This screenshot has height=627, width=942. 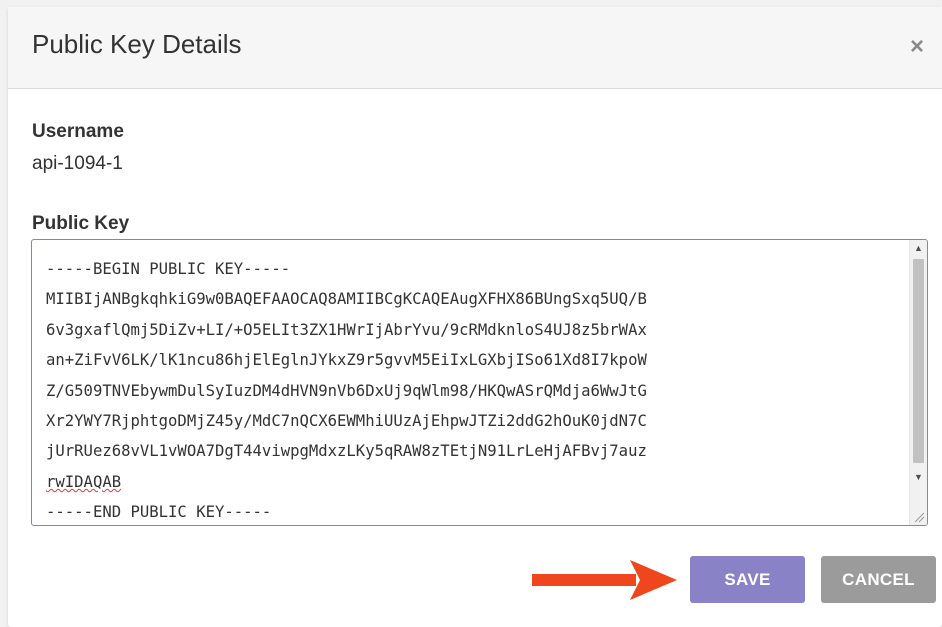 I want to click on key-line: -----BEGIN PUBLIC KEY-----, so click(x=168, y=269).